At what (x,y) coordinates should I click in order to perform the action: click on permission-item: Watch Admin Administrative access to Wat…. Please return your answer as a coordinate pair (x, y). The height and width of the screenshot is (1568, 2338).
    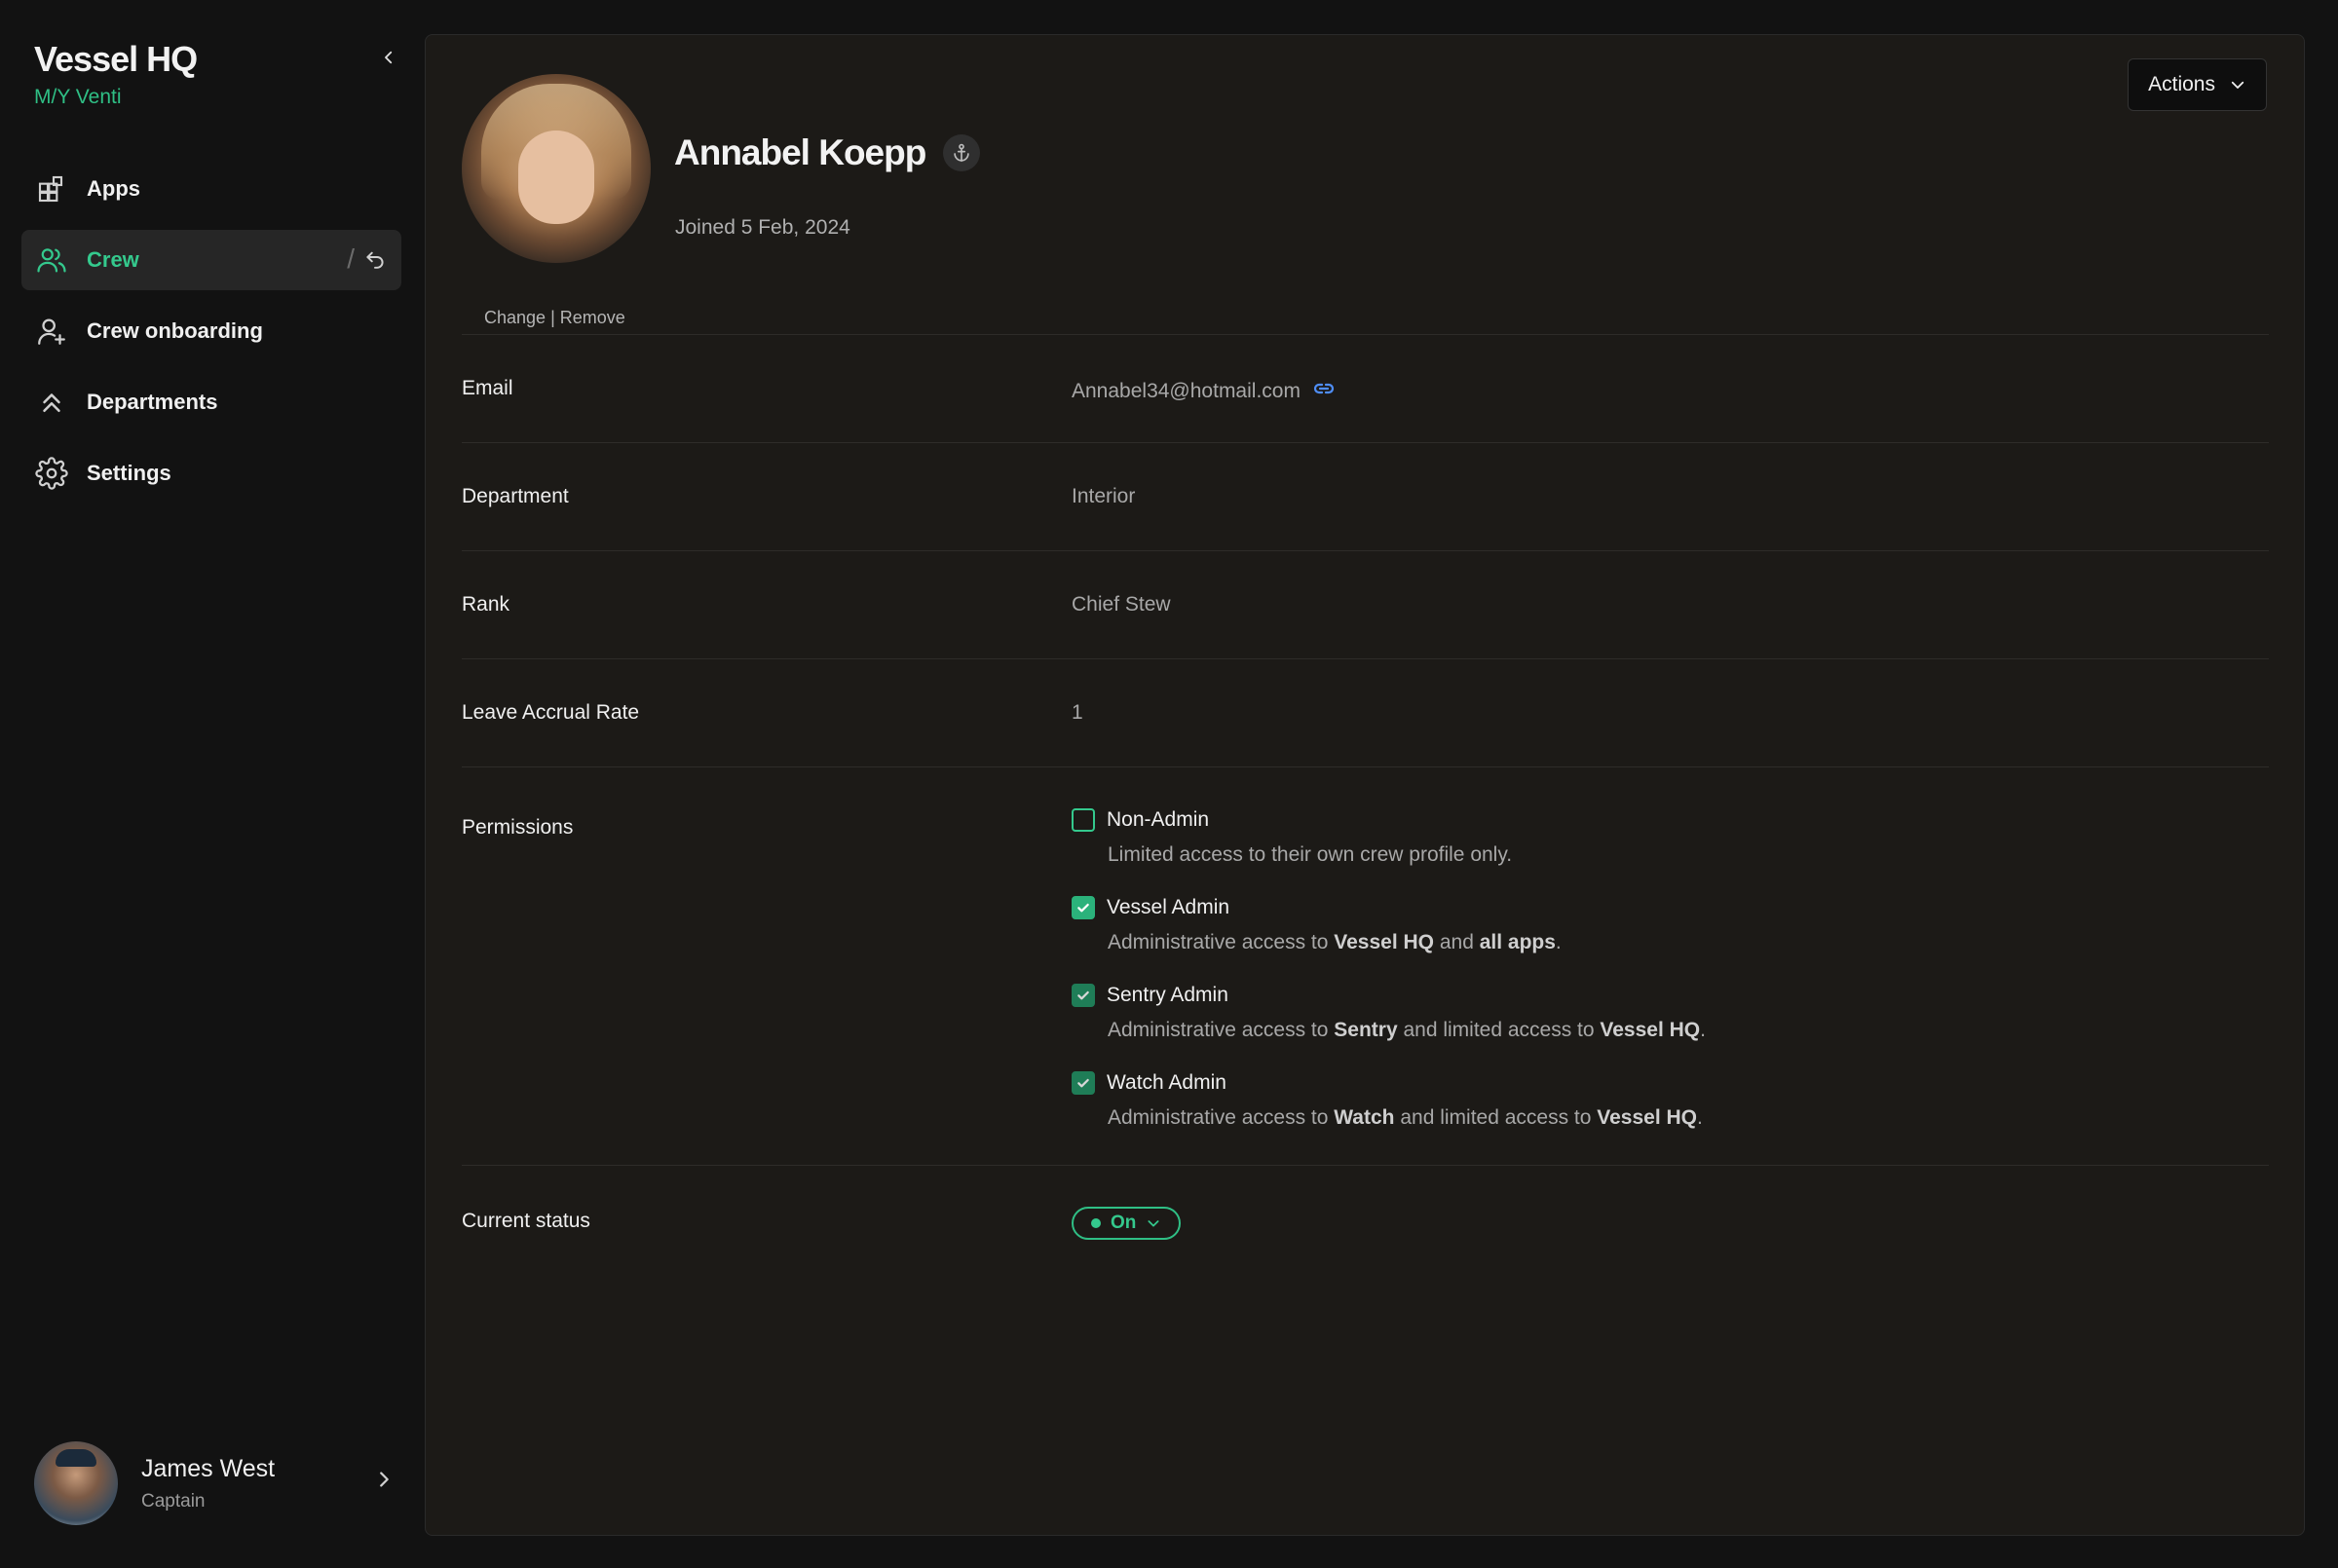
    Looking at the image, I should click on (1389, 1100).